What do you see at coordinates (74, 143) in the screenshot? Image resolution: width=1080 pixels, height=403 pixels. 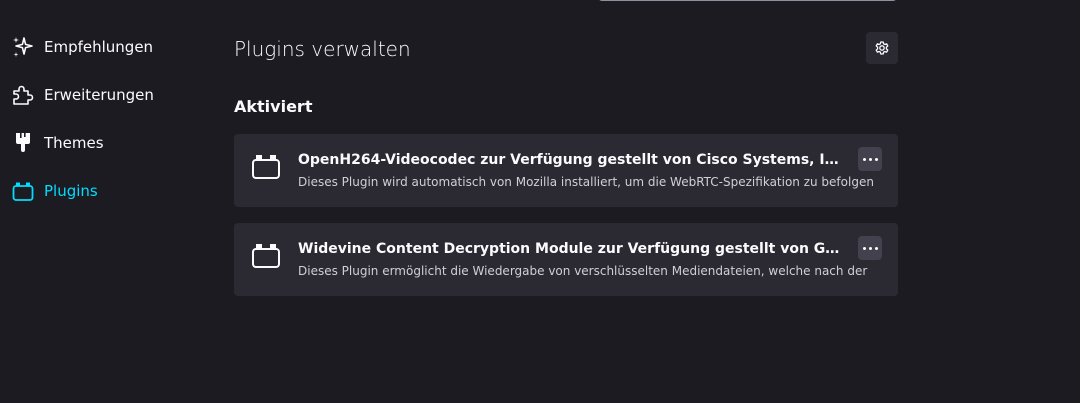 I see `sidebar-item-label: Themes` at bounding box center [74, 143].